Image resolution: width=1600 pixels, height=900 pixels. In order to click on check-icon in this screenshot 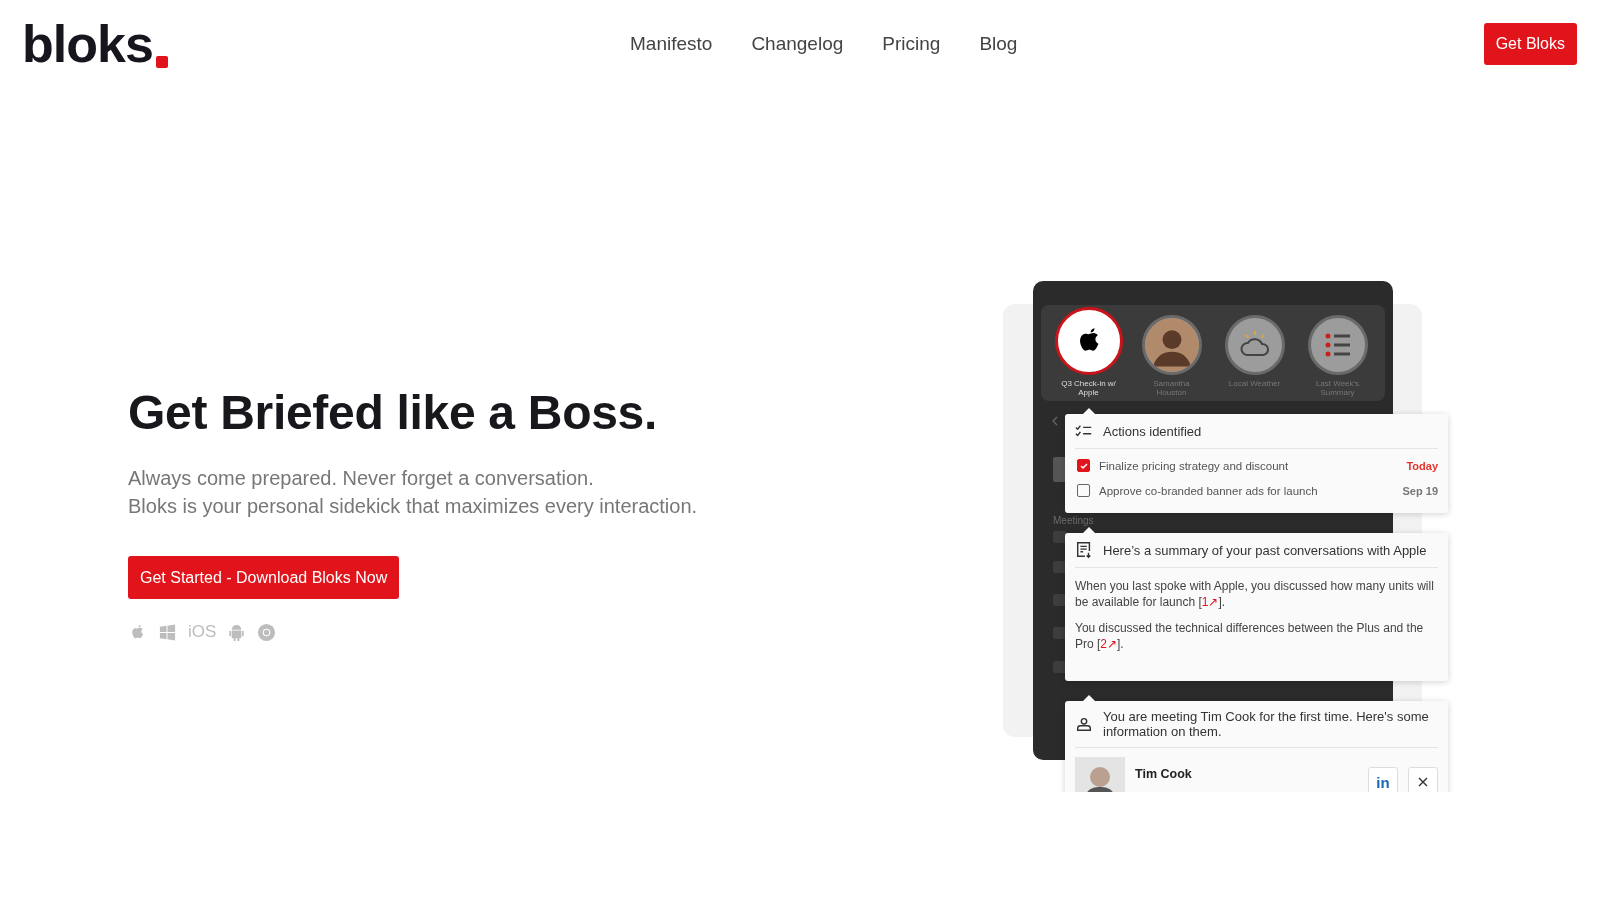, I will do `click(1083, 465)`.